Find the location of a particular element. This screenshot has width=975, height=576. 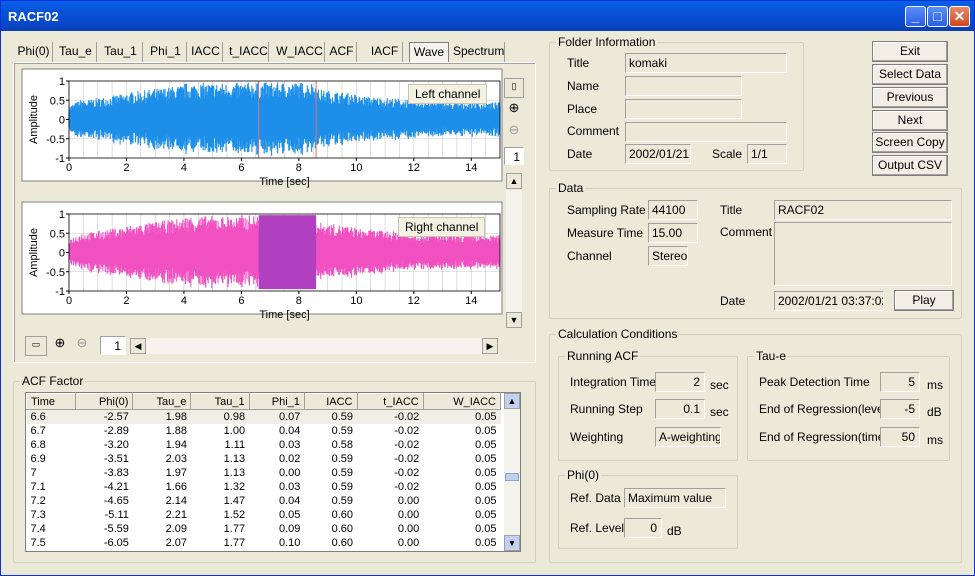

vertical-zoom-counter: 1 is located at coordinates (514, 156).